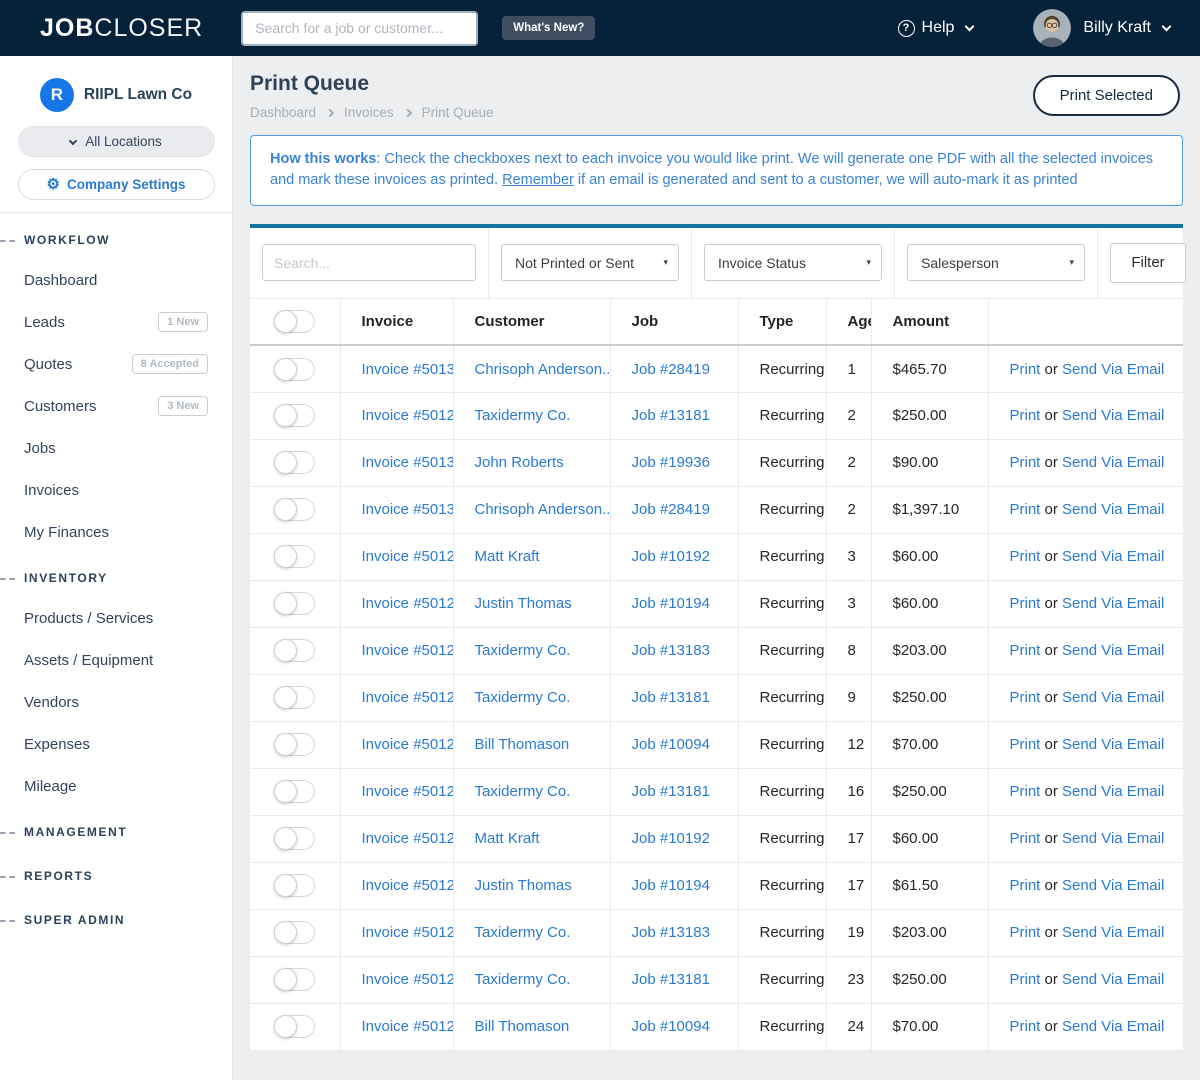  Describe the element at coordinates (116, 618) in the screenshot. I see `sidebar-item-products-services: Products / Services` at that location.